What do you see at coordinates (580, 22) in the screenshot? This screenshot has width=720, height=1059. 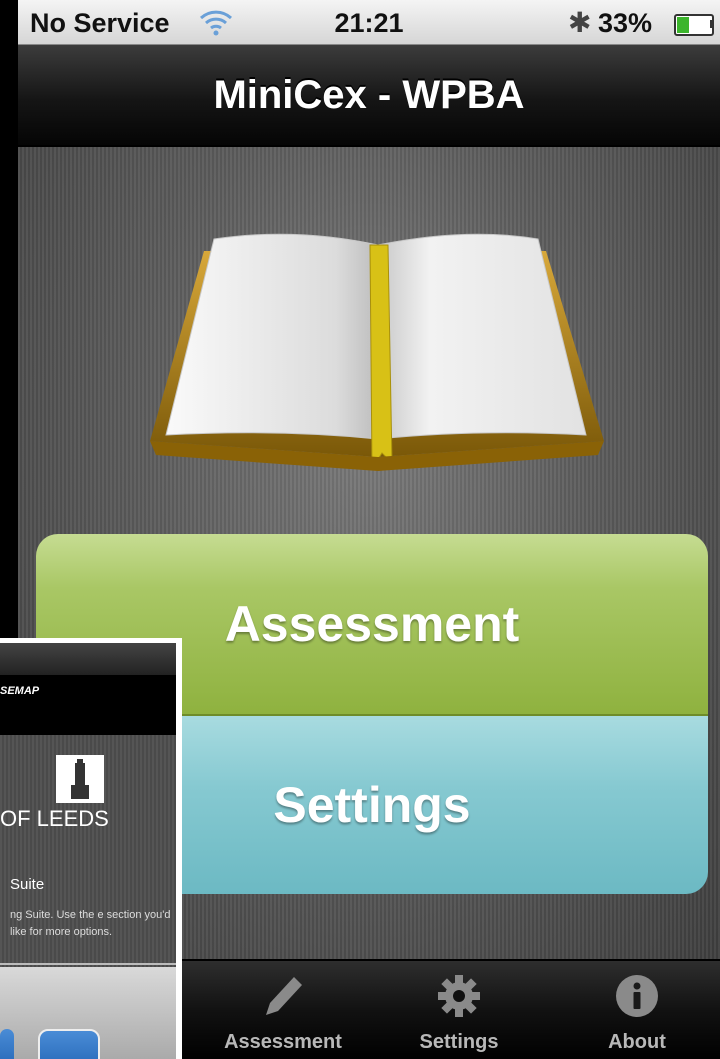 I see `bluetooth-icon: ✱` at bounding box center [580, 22].